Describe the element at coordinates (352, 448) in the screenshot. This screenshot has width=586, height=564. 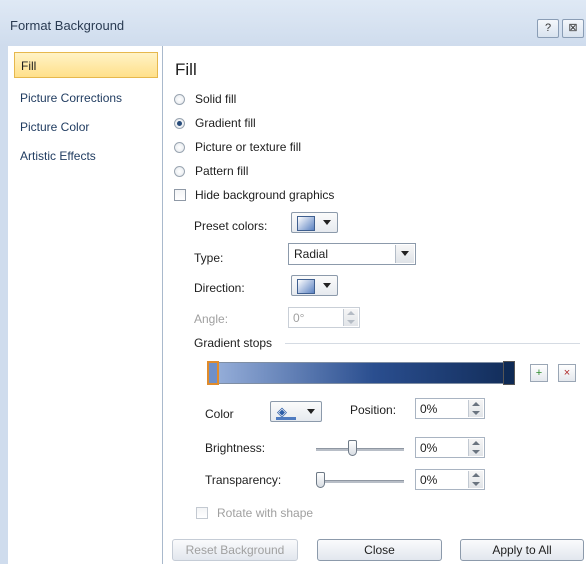
I see `brightness-slider-thumb` at that location.